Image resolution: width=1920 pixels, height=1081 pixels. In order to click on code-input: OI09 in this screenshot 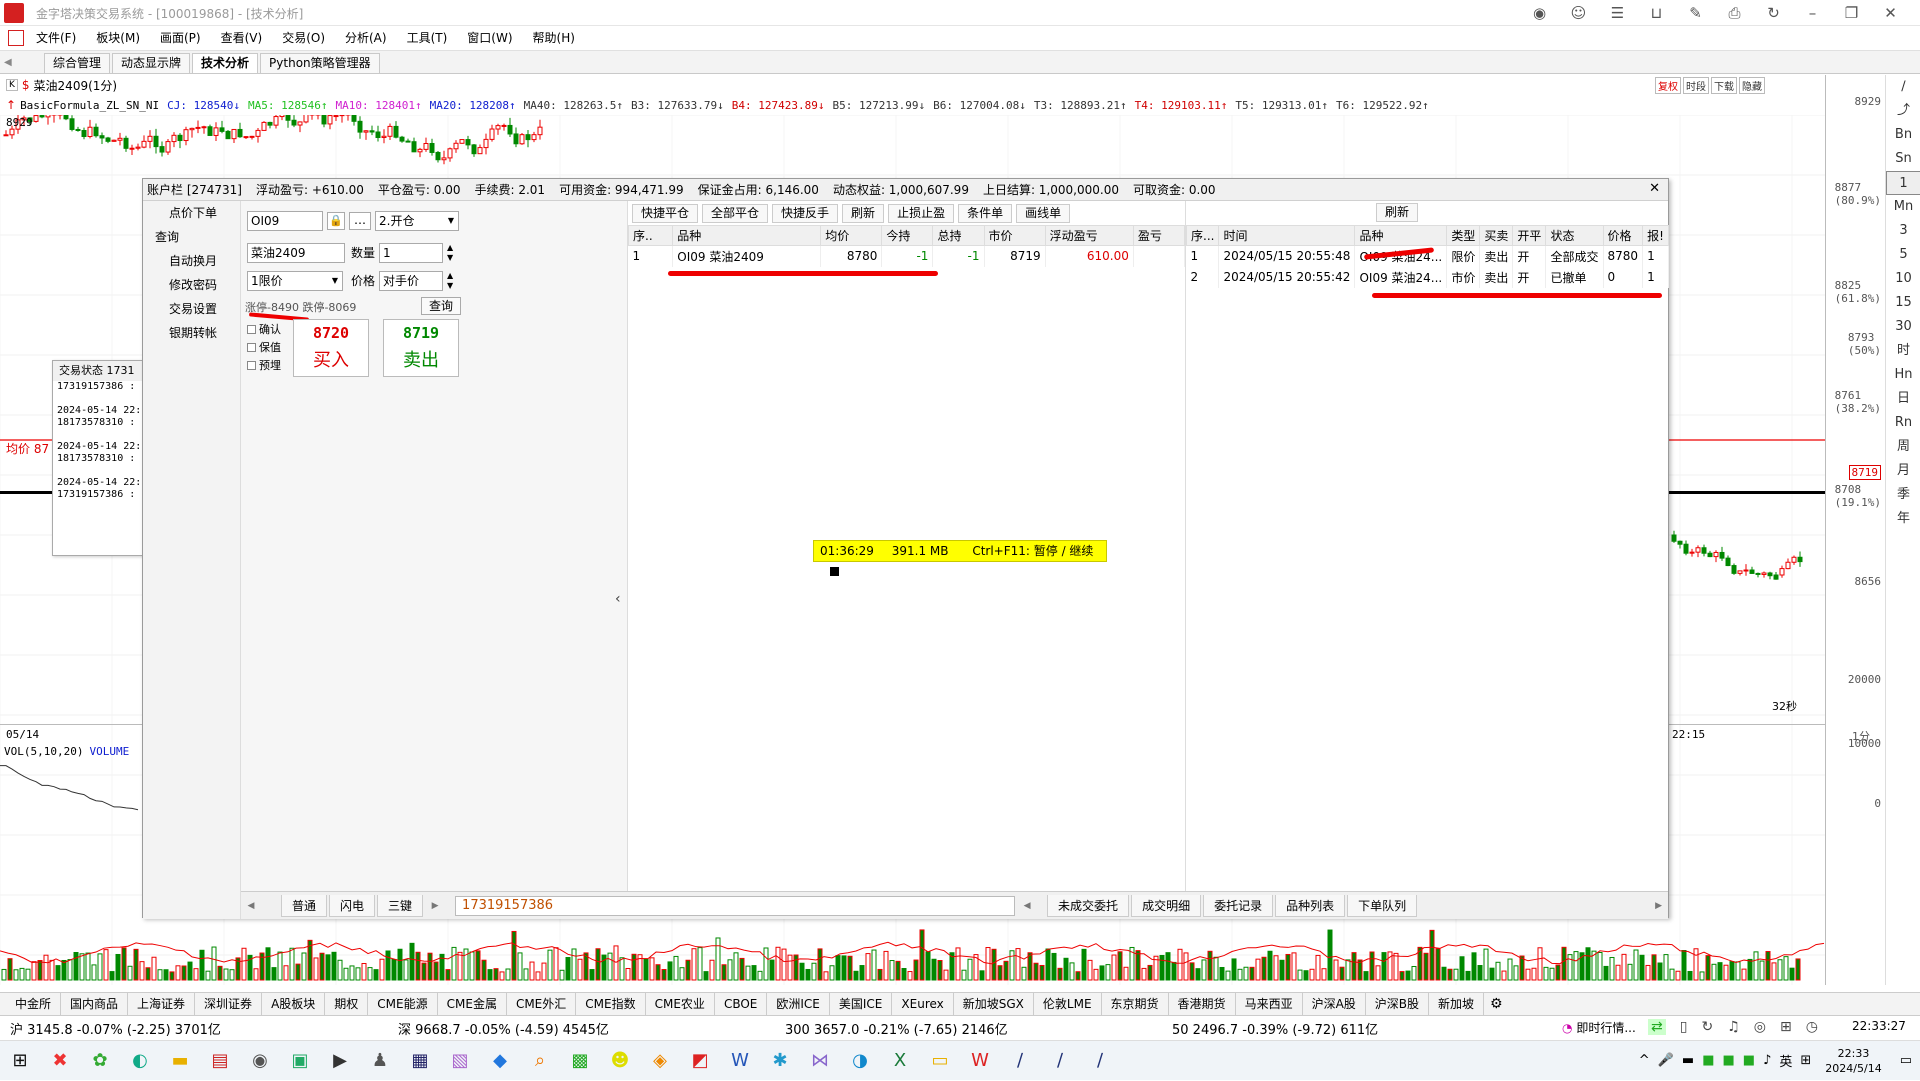, I will do `click(285, 221)`.